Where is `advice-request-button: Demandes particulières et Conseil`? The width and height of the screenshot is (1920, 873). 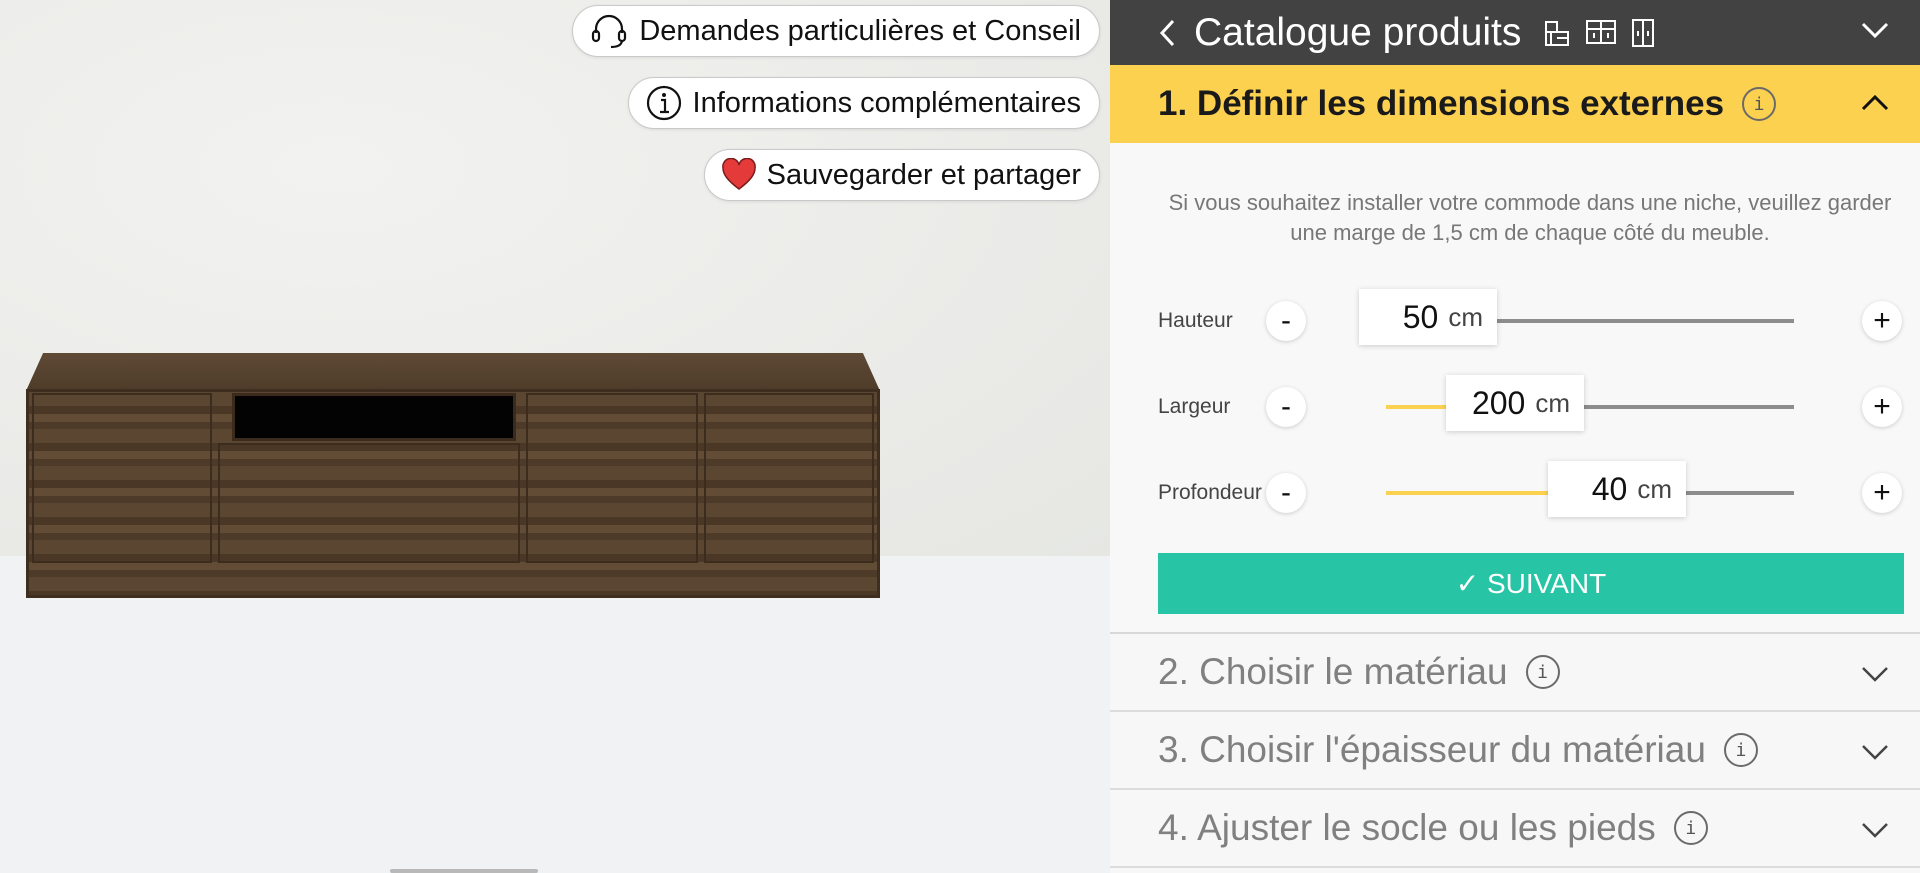 advice-request-button: Demandes particulières et Conseil is located at coordinates (836, 31).